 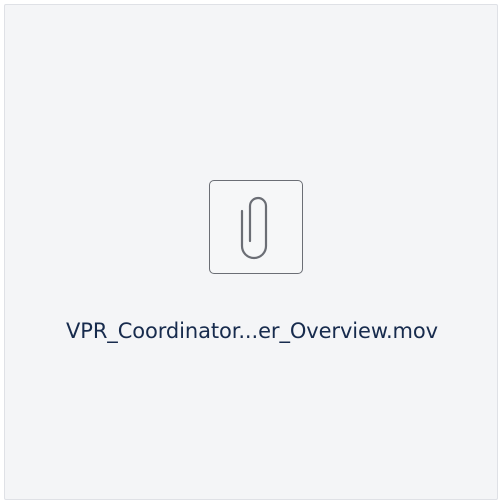 I want to click on file-icon-box, so click(x=256, y=227).